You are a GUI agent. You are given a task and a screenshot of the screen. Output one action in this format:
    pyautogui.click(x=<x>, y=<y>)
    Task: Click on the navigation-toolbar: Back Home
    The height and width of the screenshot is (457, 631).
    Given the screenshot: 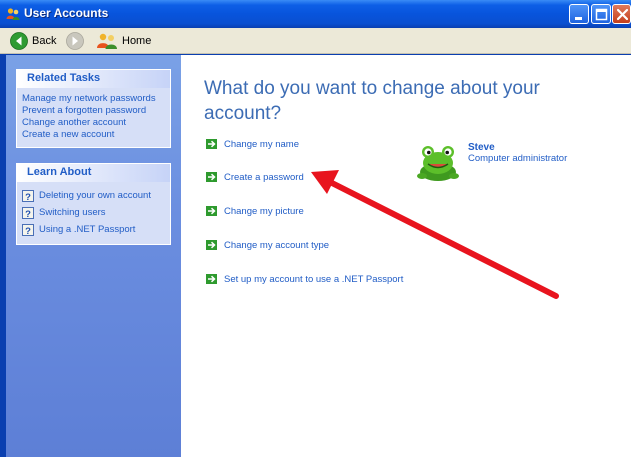 What is the action you would take?
    pyautogui.click(x=315, y=41)
    